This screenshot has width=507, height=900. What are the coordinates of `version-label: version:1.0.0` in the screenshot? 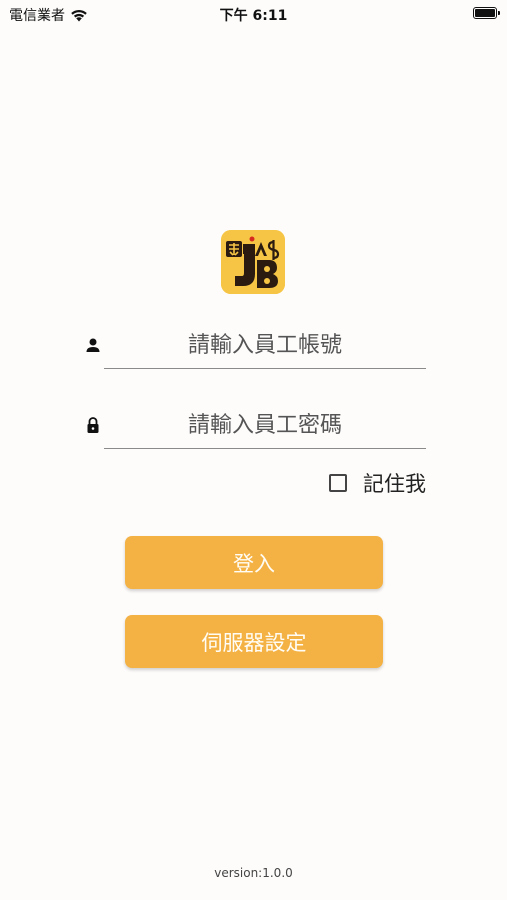 It's located at (253, 873).